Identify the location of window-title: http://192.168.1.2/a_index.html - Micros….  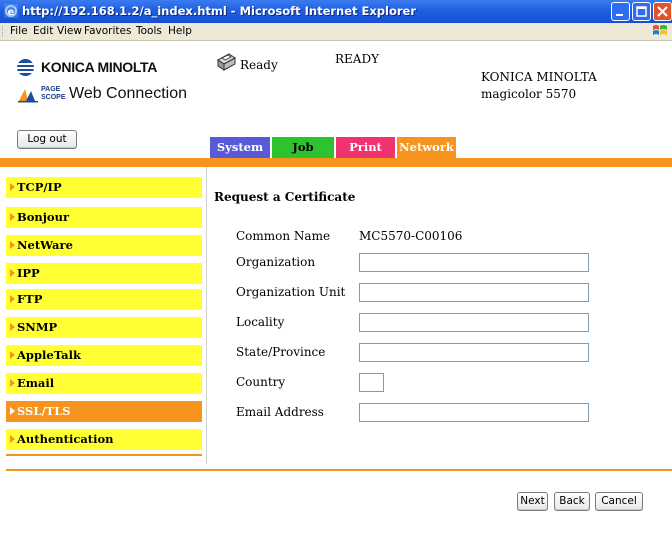
(219, 11).